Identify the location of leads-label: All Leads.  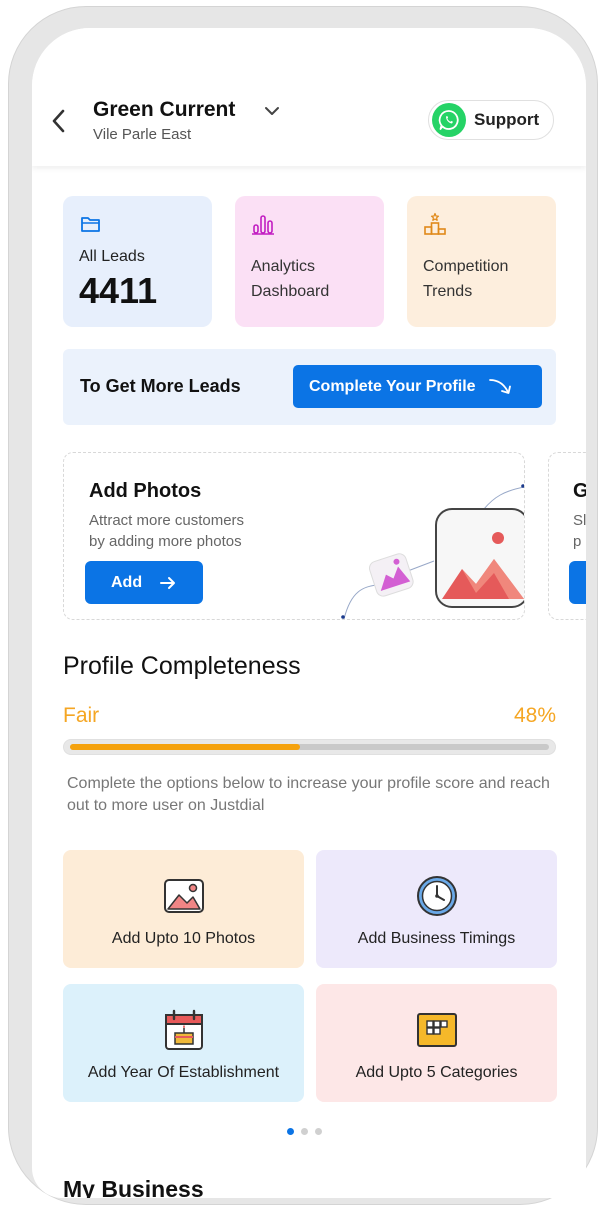
(112, 256).